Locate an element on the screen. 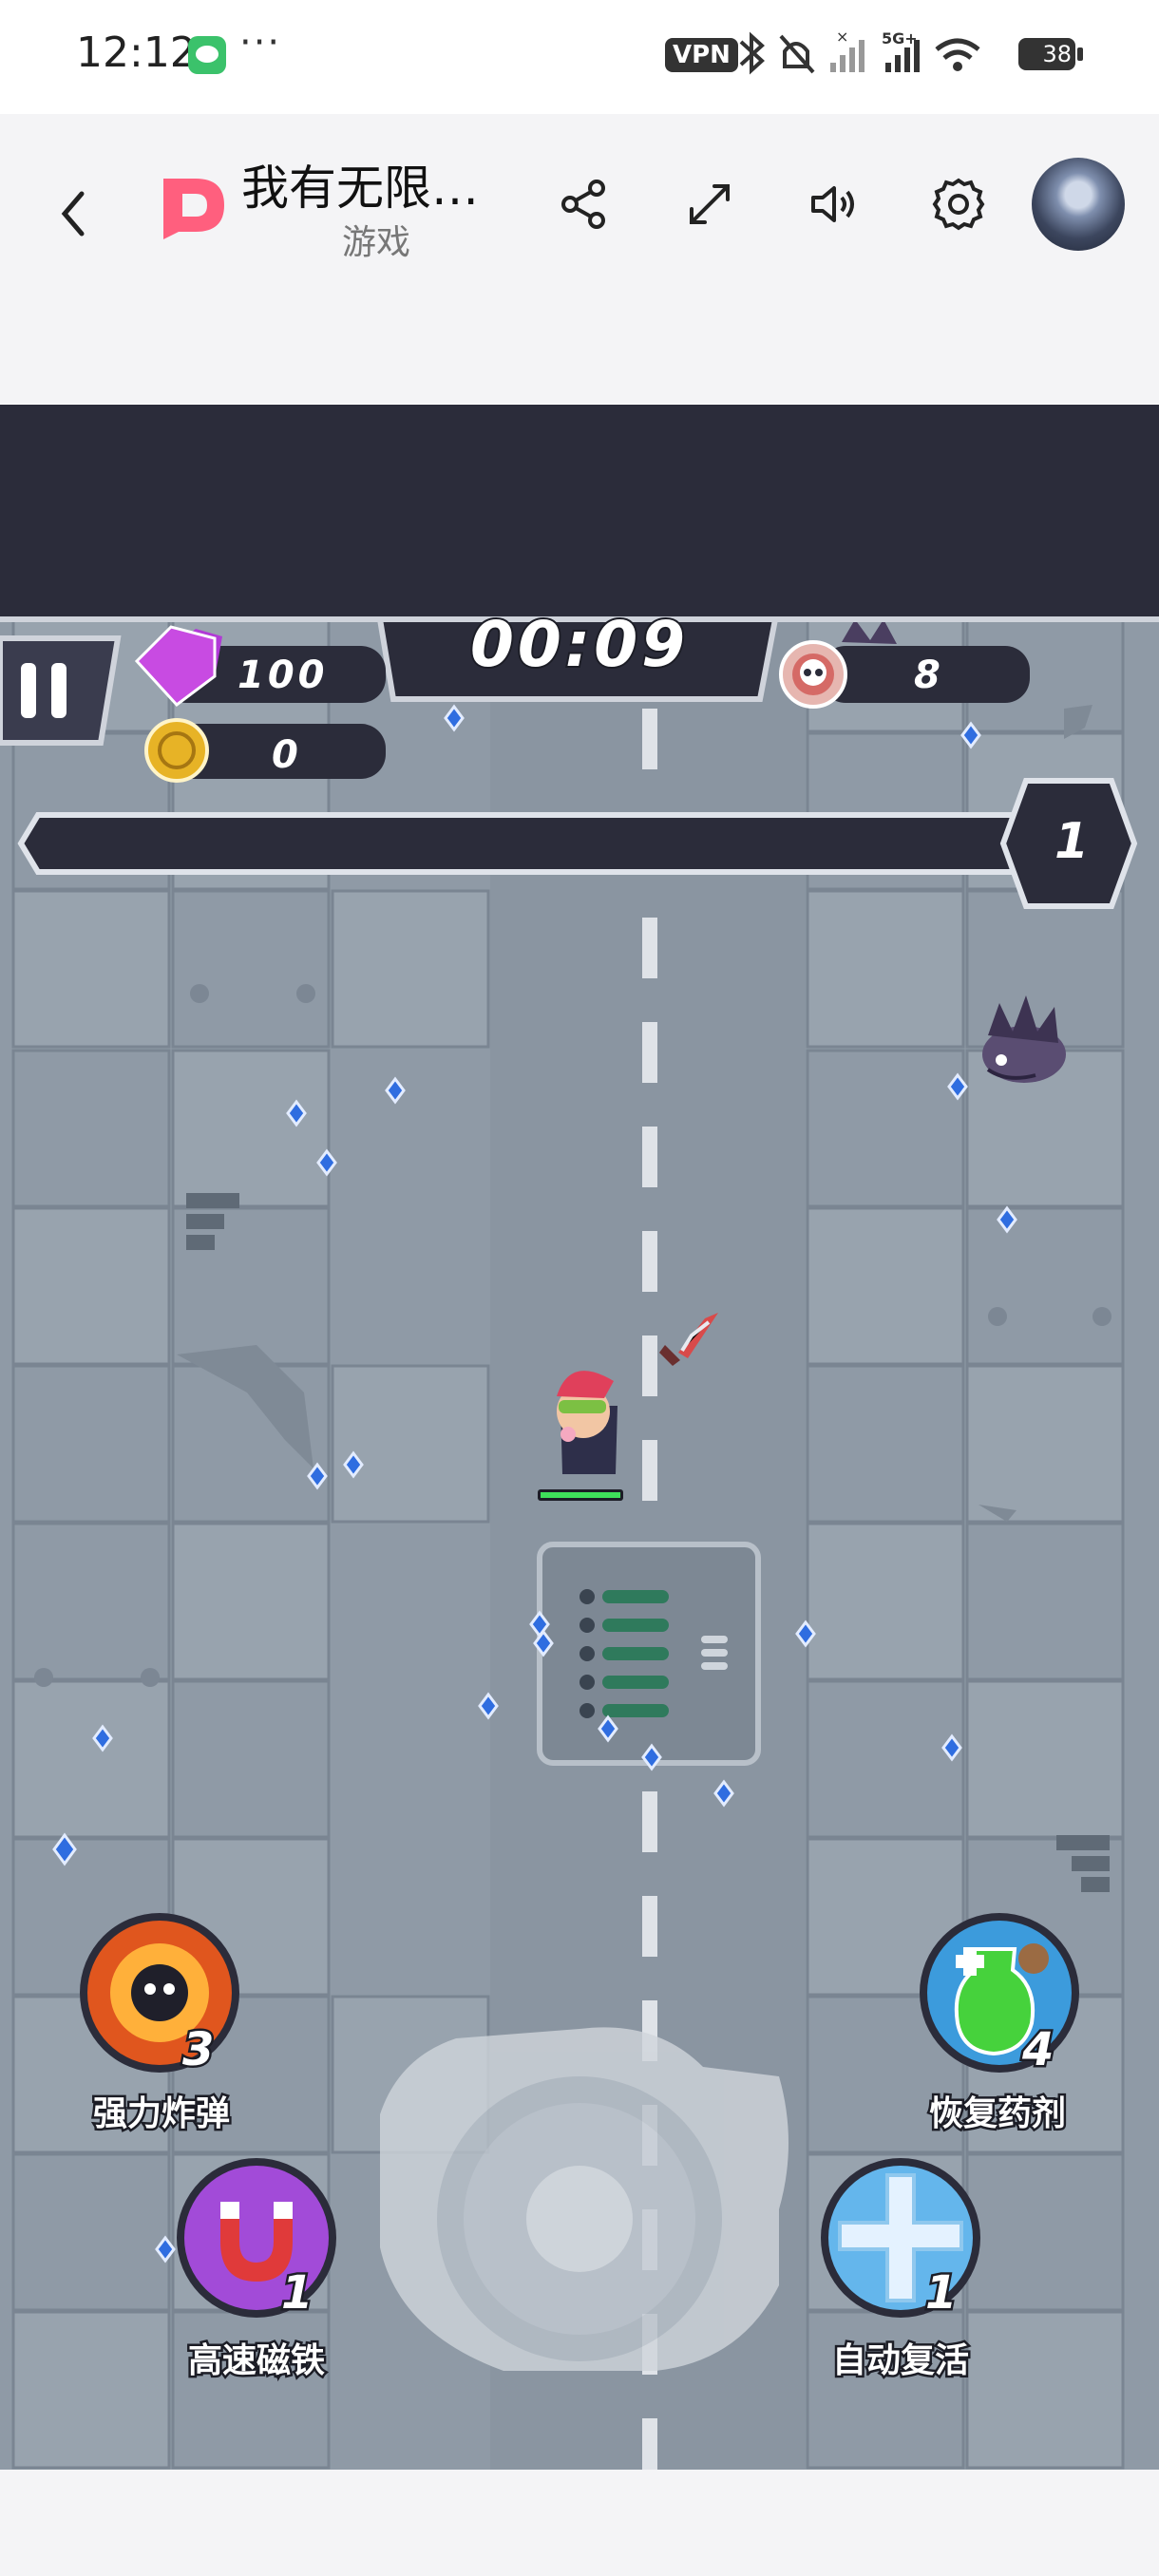 Image resolution: width=1159 pixels, height=2576 pixels. wifi-icon is located at coordinates (957, 49).